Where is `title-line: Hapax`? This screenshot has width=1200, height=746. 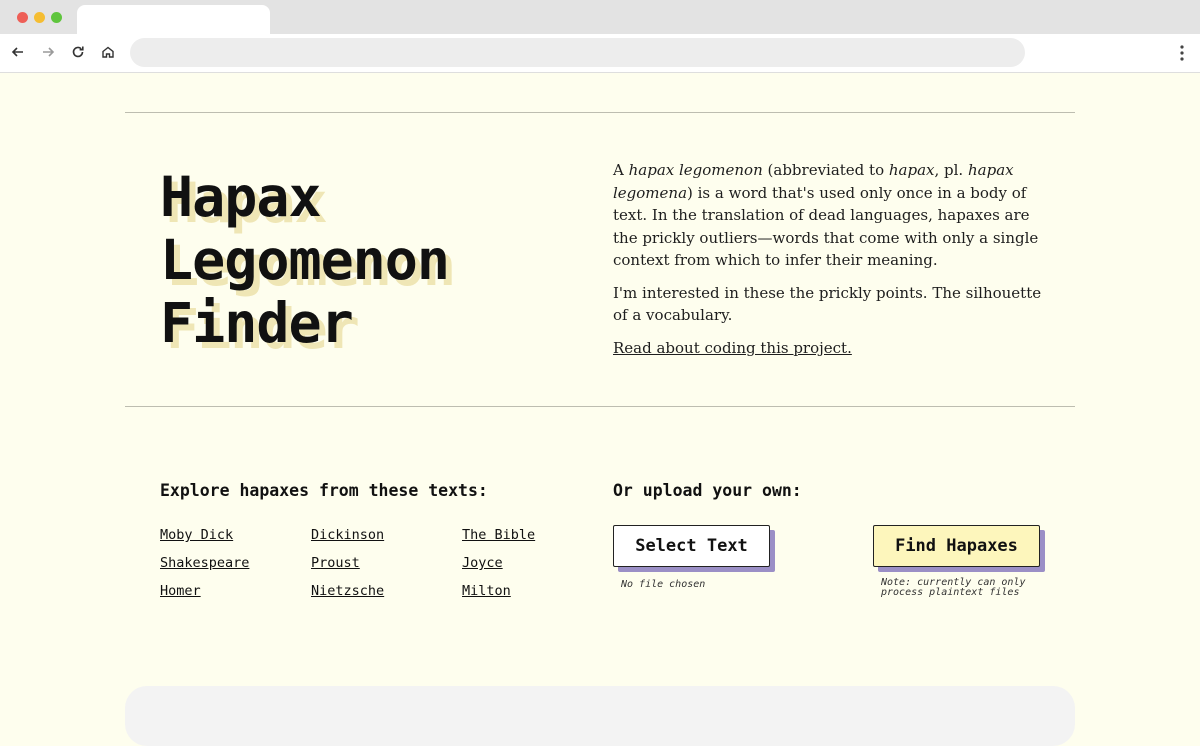 title-line: Hapax is located at coordinates (241, 197).